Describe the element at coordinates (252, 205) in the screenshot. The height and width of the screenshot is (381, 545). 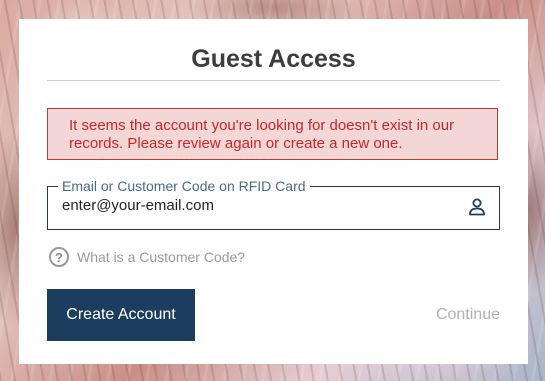
I see `email-input` at that location.